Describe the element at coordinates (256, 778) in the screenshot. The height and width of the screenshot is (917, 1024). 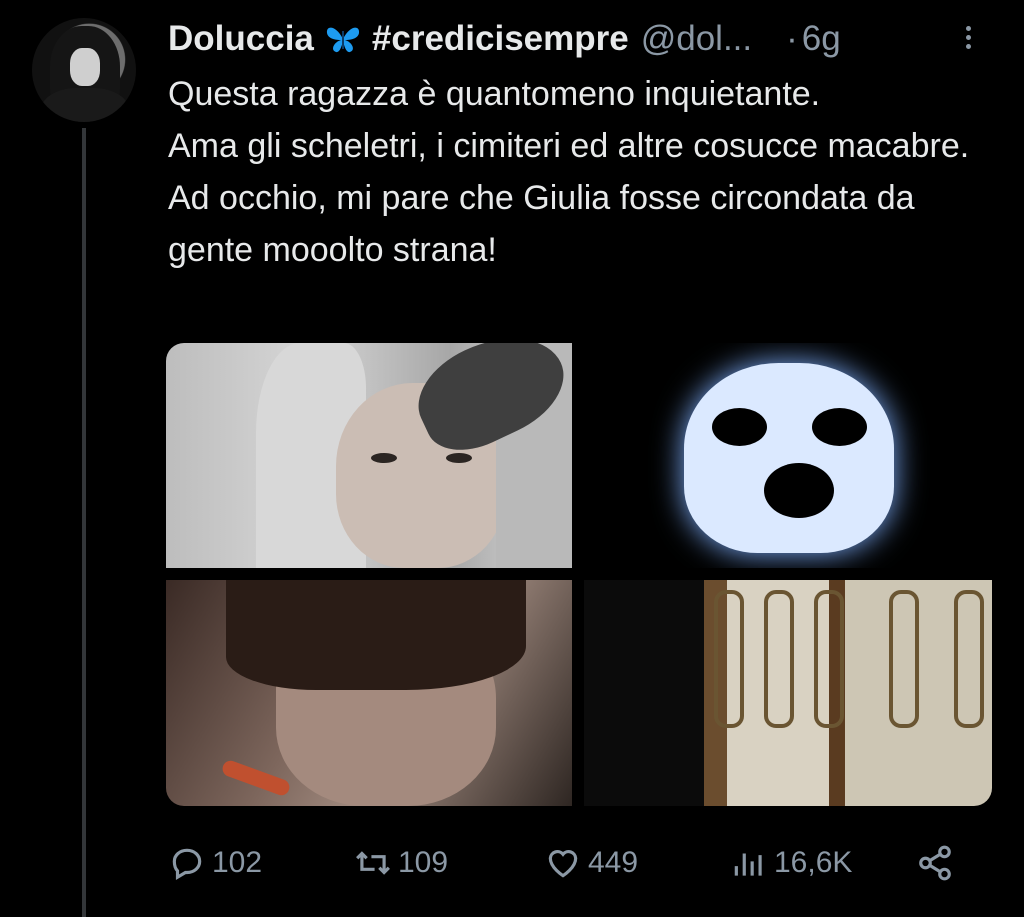
I see `cigarette-figure` at that location.